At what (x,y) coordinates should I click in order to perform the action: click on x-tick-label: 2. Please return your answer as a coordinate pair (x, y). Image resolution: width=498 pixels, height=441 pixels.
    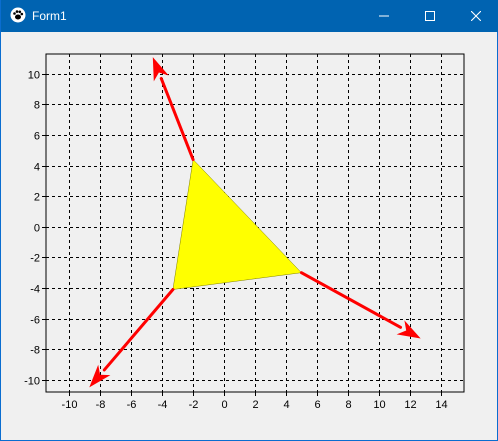
    Looking at the image, I should click on (255, 405).